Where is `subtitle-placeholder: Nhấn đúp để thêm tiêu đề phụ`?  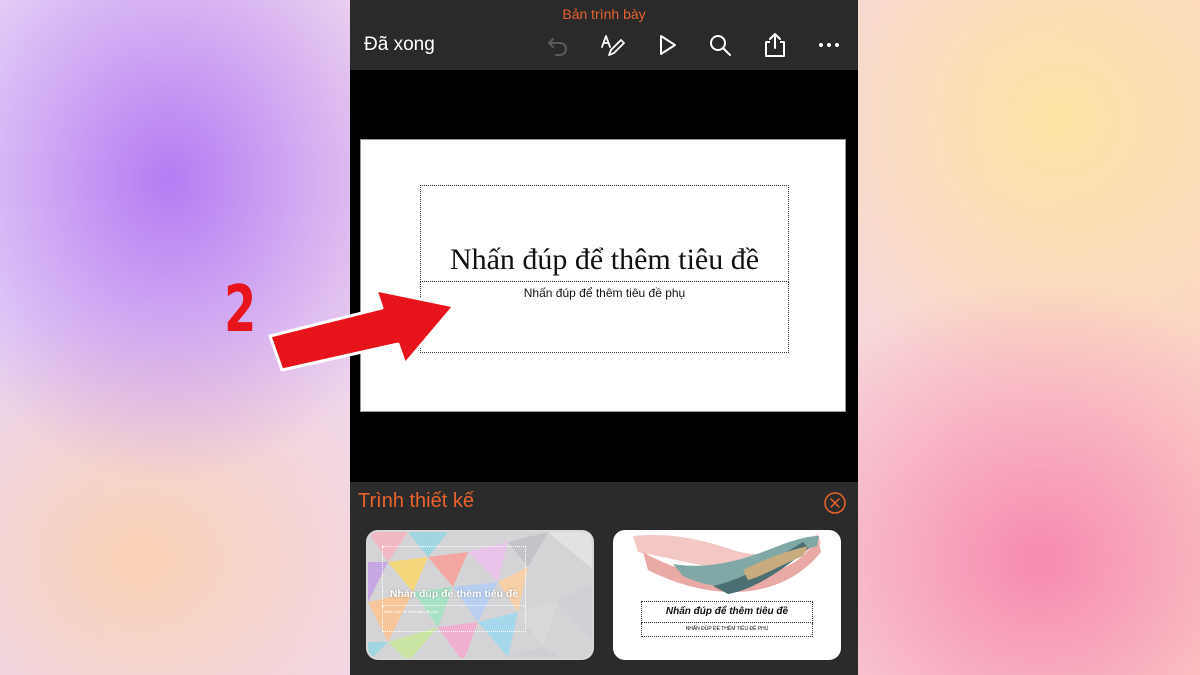
subtitle-placeholder: Nhấn đúp để thêm tiêu đề phụ is located at coordinates (604, 317).